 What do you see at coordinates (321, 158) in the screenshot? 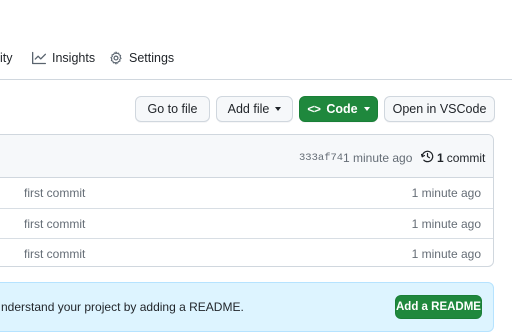
I see `commit-sha-link: 333af74` at bounding box center [321, 158].